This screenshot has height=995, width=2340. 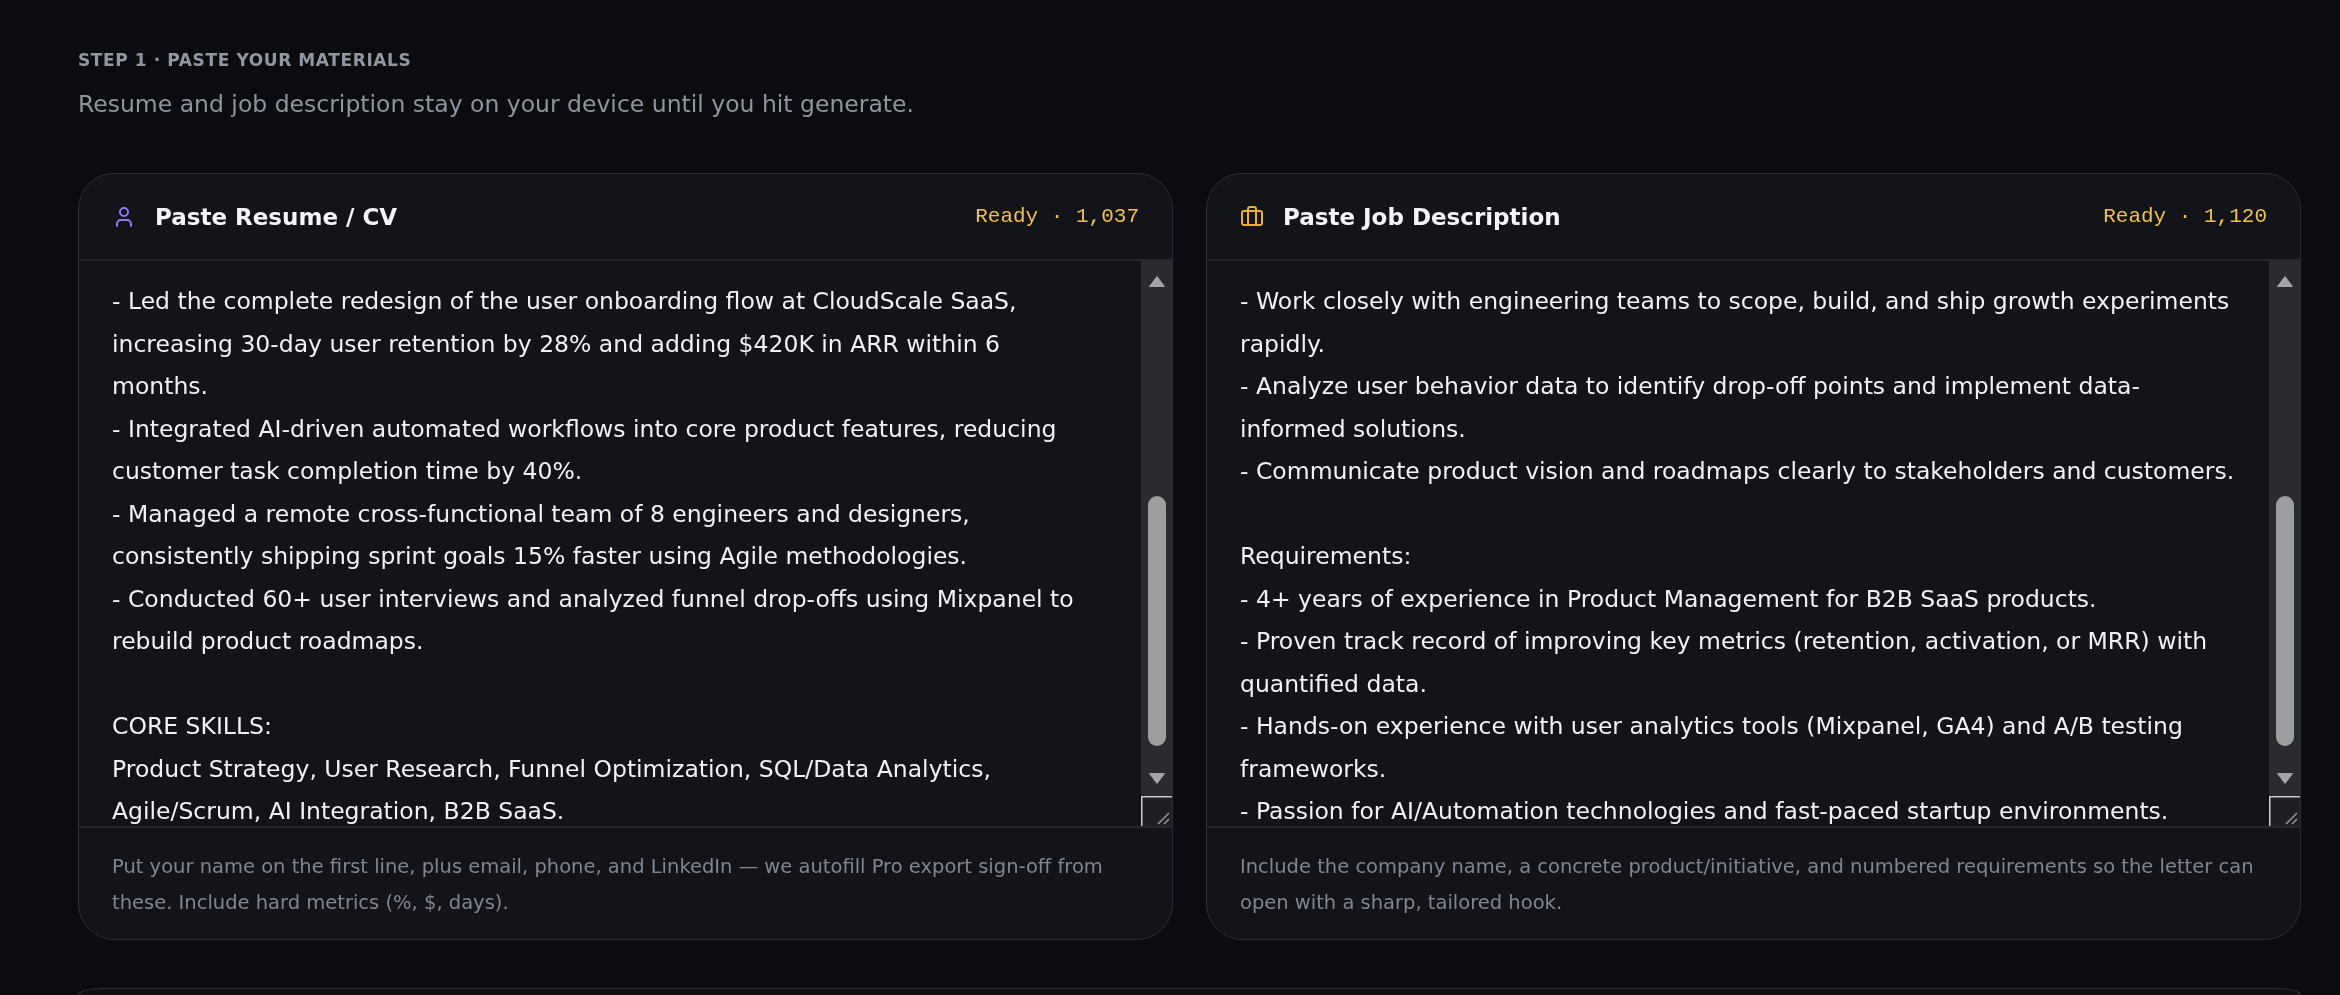 What do you see at coordinates (1057, 216) in the screenshot?
I see `status-text: Ready · 1,037` at bounding box center [1057, 216].